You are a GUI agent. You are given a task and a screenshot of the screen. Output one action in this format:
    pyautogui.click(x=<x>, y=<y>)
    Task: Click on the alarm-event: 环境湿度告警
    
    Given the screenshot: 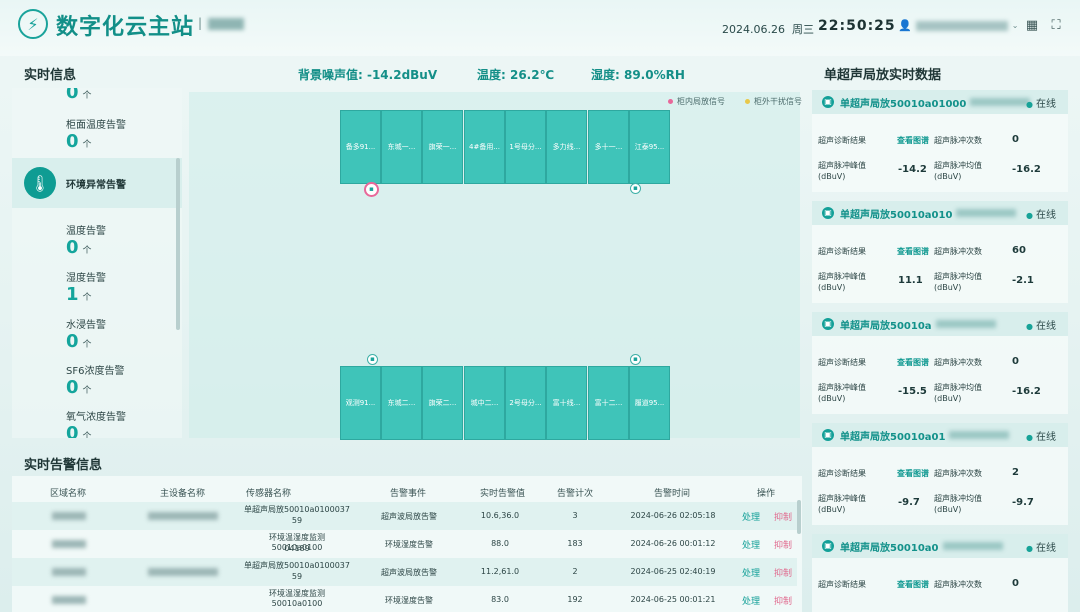 What is the action you would take?
    pyautogui.click(x=409, y=600)
    